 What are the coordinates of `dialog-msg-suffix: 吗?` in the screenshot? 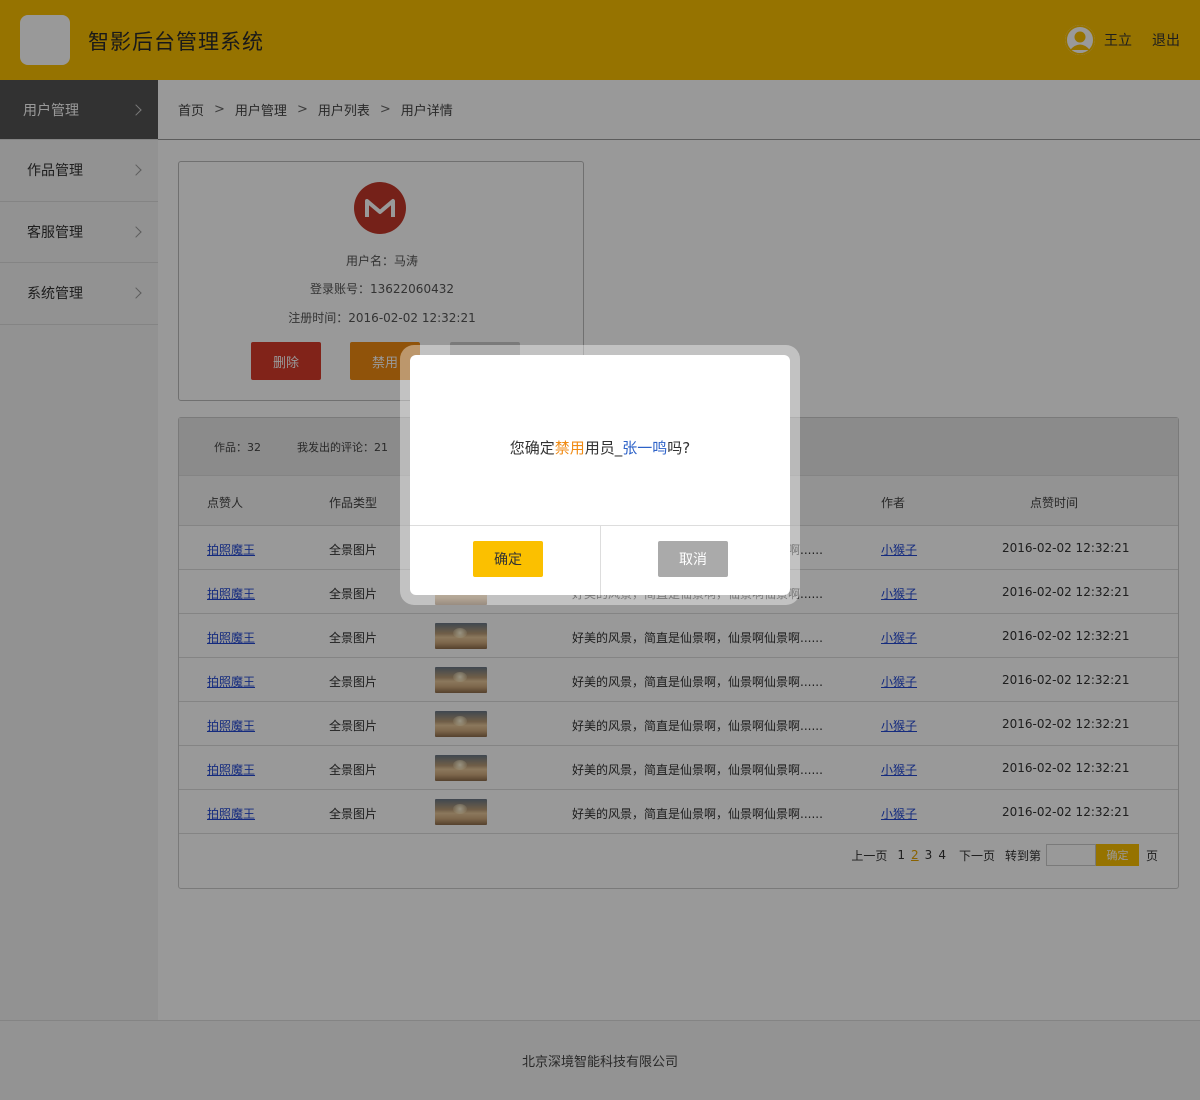 It's located at (679, 448).